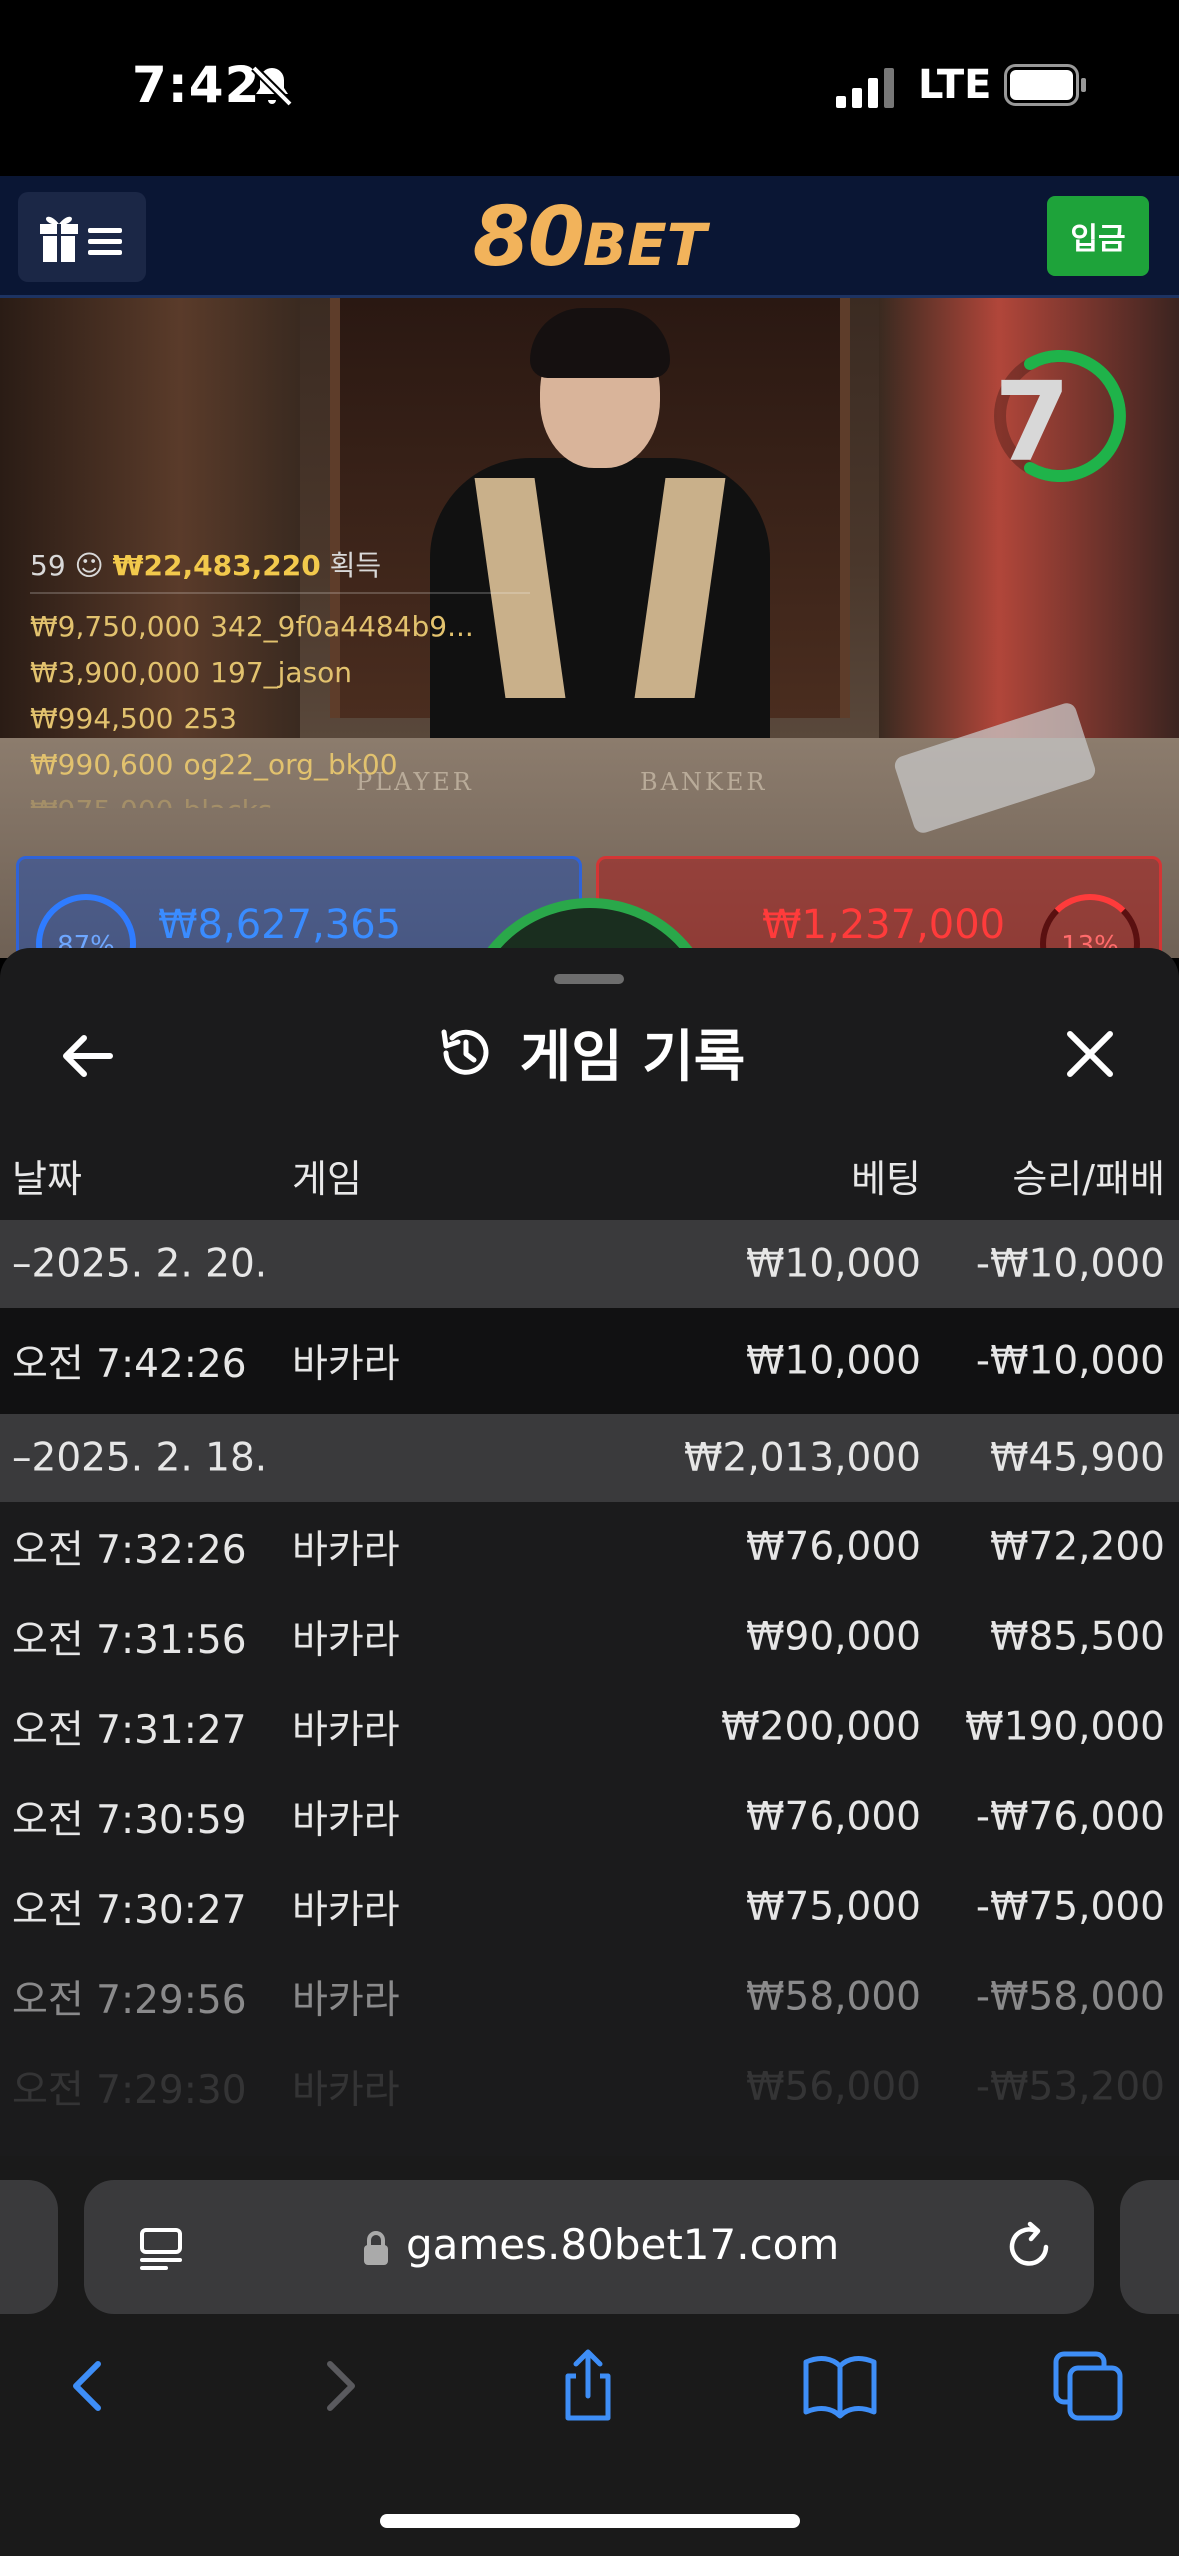 The height and width of the screenshot is (2556, 1179). Describe the element at coordinates (1088, 2386) in the screenshot. I see `tabs-icon` at that location.